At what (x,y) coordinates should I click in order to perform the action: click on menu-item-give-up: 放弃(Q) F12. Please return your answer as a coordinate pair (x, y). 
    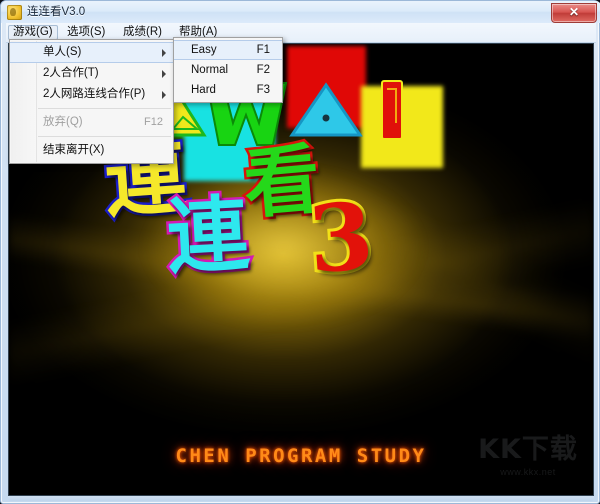
    Looking at the image, I should click on (91, 122).